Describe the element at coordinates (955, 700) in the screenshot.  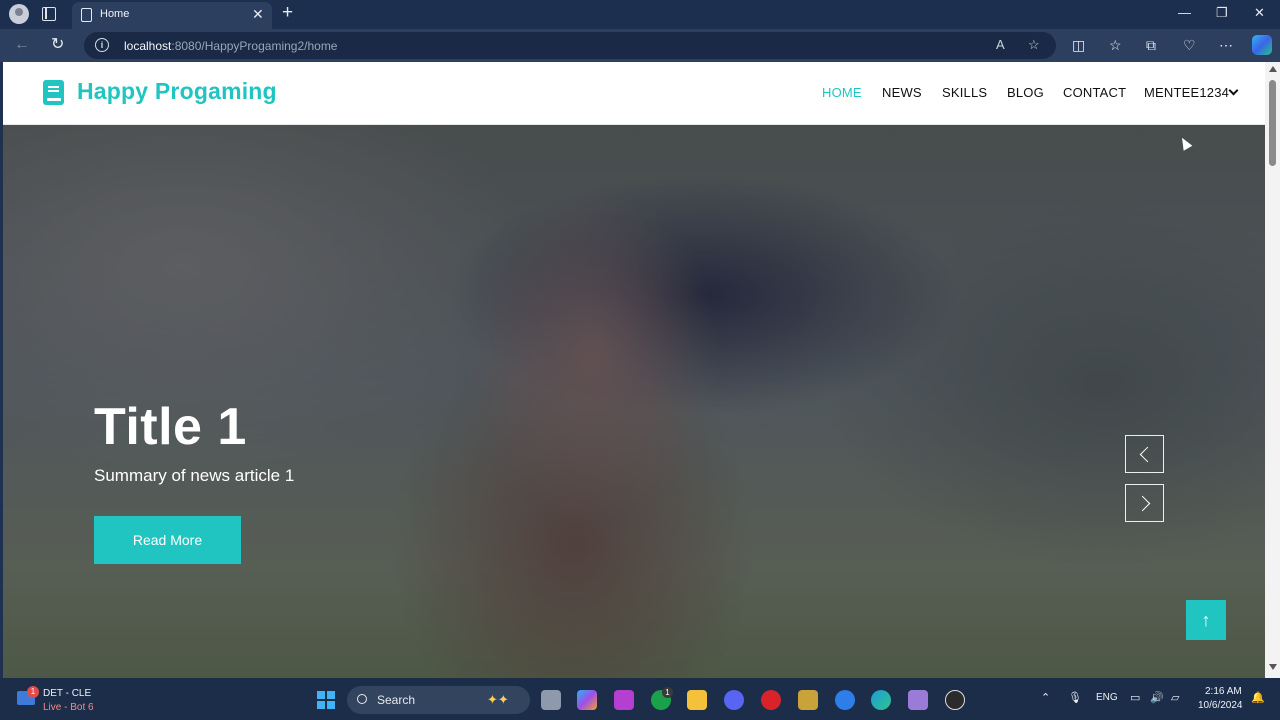
I see `obs-icon` at that location.